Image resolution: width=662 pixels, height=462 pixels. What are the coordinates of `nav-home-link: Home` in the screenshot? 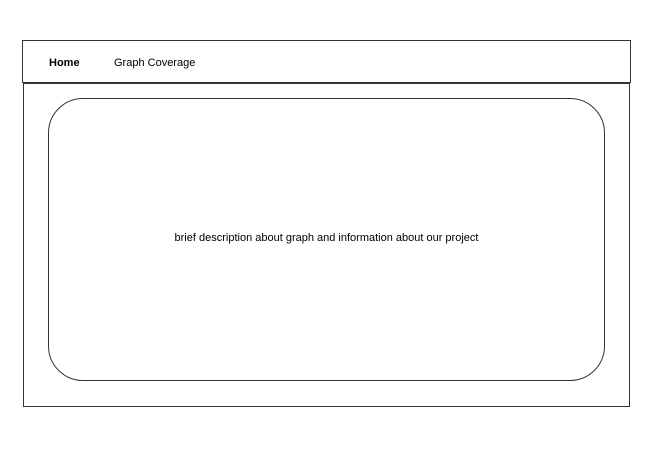 It's located at (64, 63).